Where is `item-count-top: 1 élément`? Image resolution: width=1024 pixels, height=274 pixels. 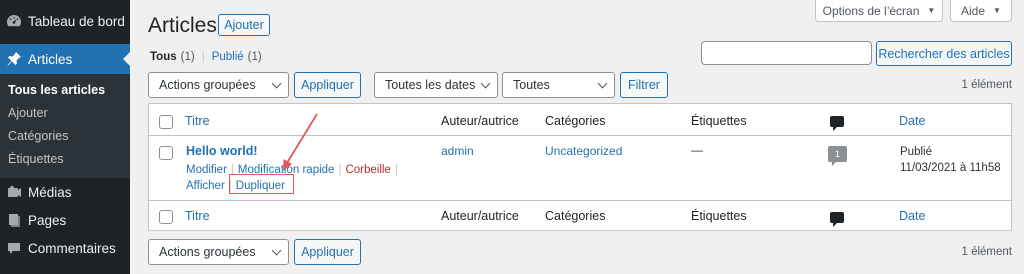
item-count-top: 1 élément is located at coordinates (986, 85).